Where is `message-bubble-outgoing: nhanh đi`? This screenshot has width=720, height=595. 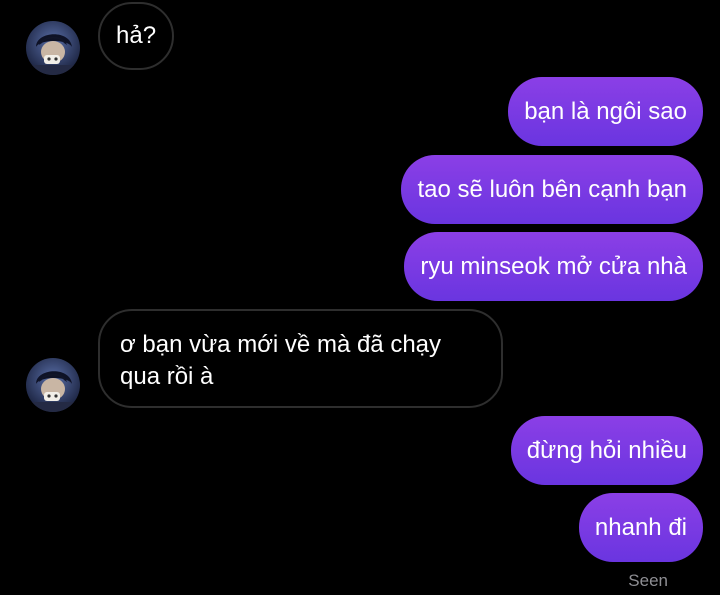 message-bubble-outgoing: nhanh đi is located at coordinates (640, 527).